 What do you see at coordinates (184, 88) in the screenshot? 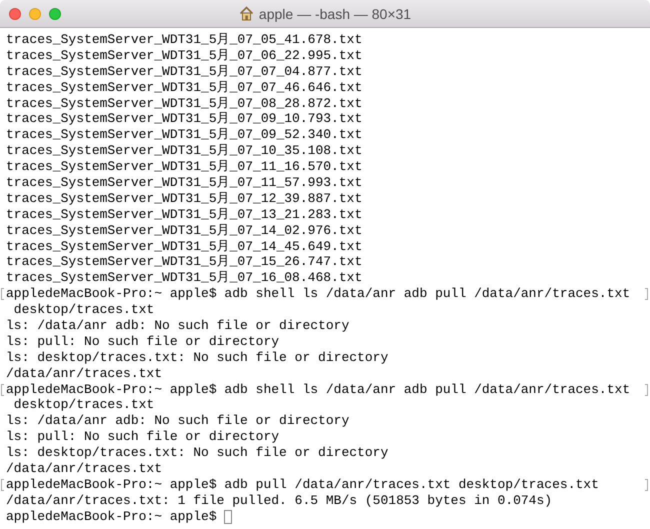
I see `terminal-line: traces_SystemServer_WDT31_5月_07_07_46.646.txt` at bounding box center [184, 88].